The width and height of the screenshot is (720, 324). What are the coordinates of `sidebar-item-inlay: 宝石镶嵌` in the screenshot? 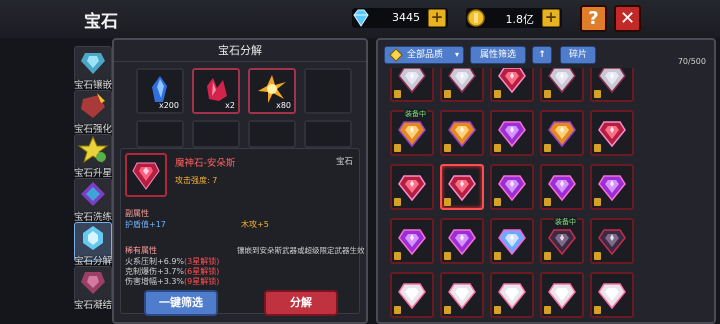 It's located at (93, 68).